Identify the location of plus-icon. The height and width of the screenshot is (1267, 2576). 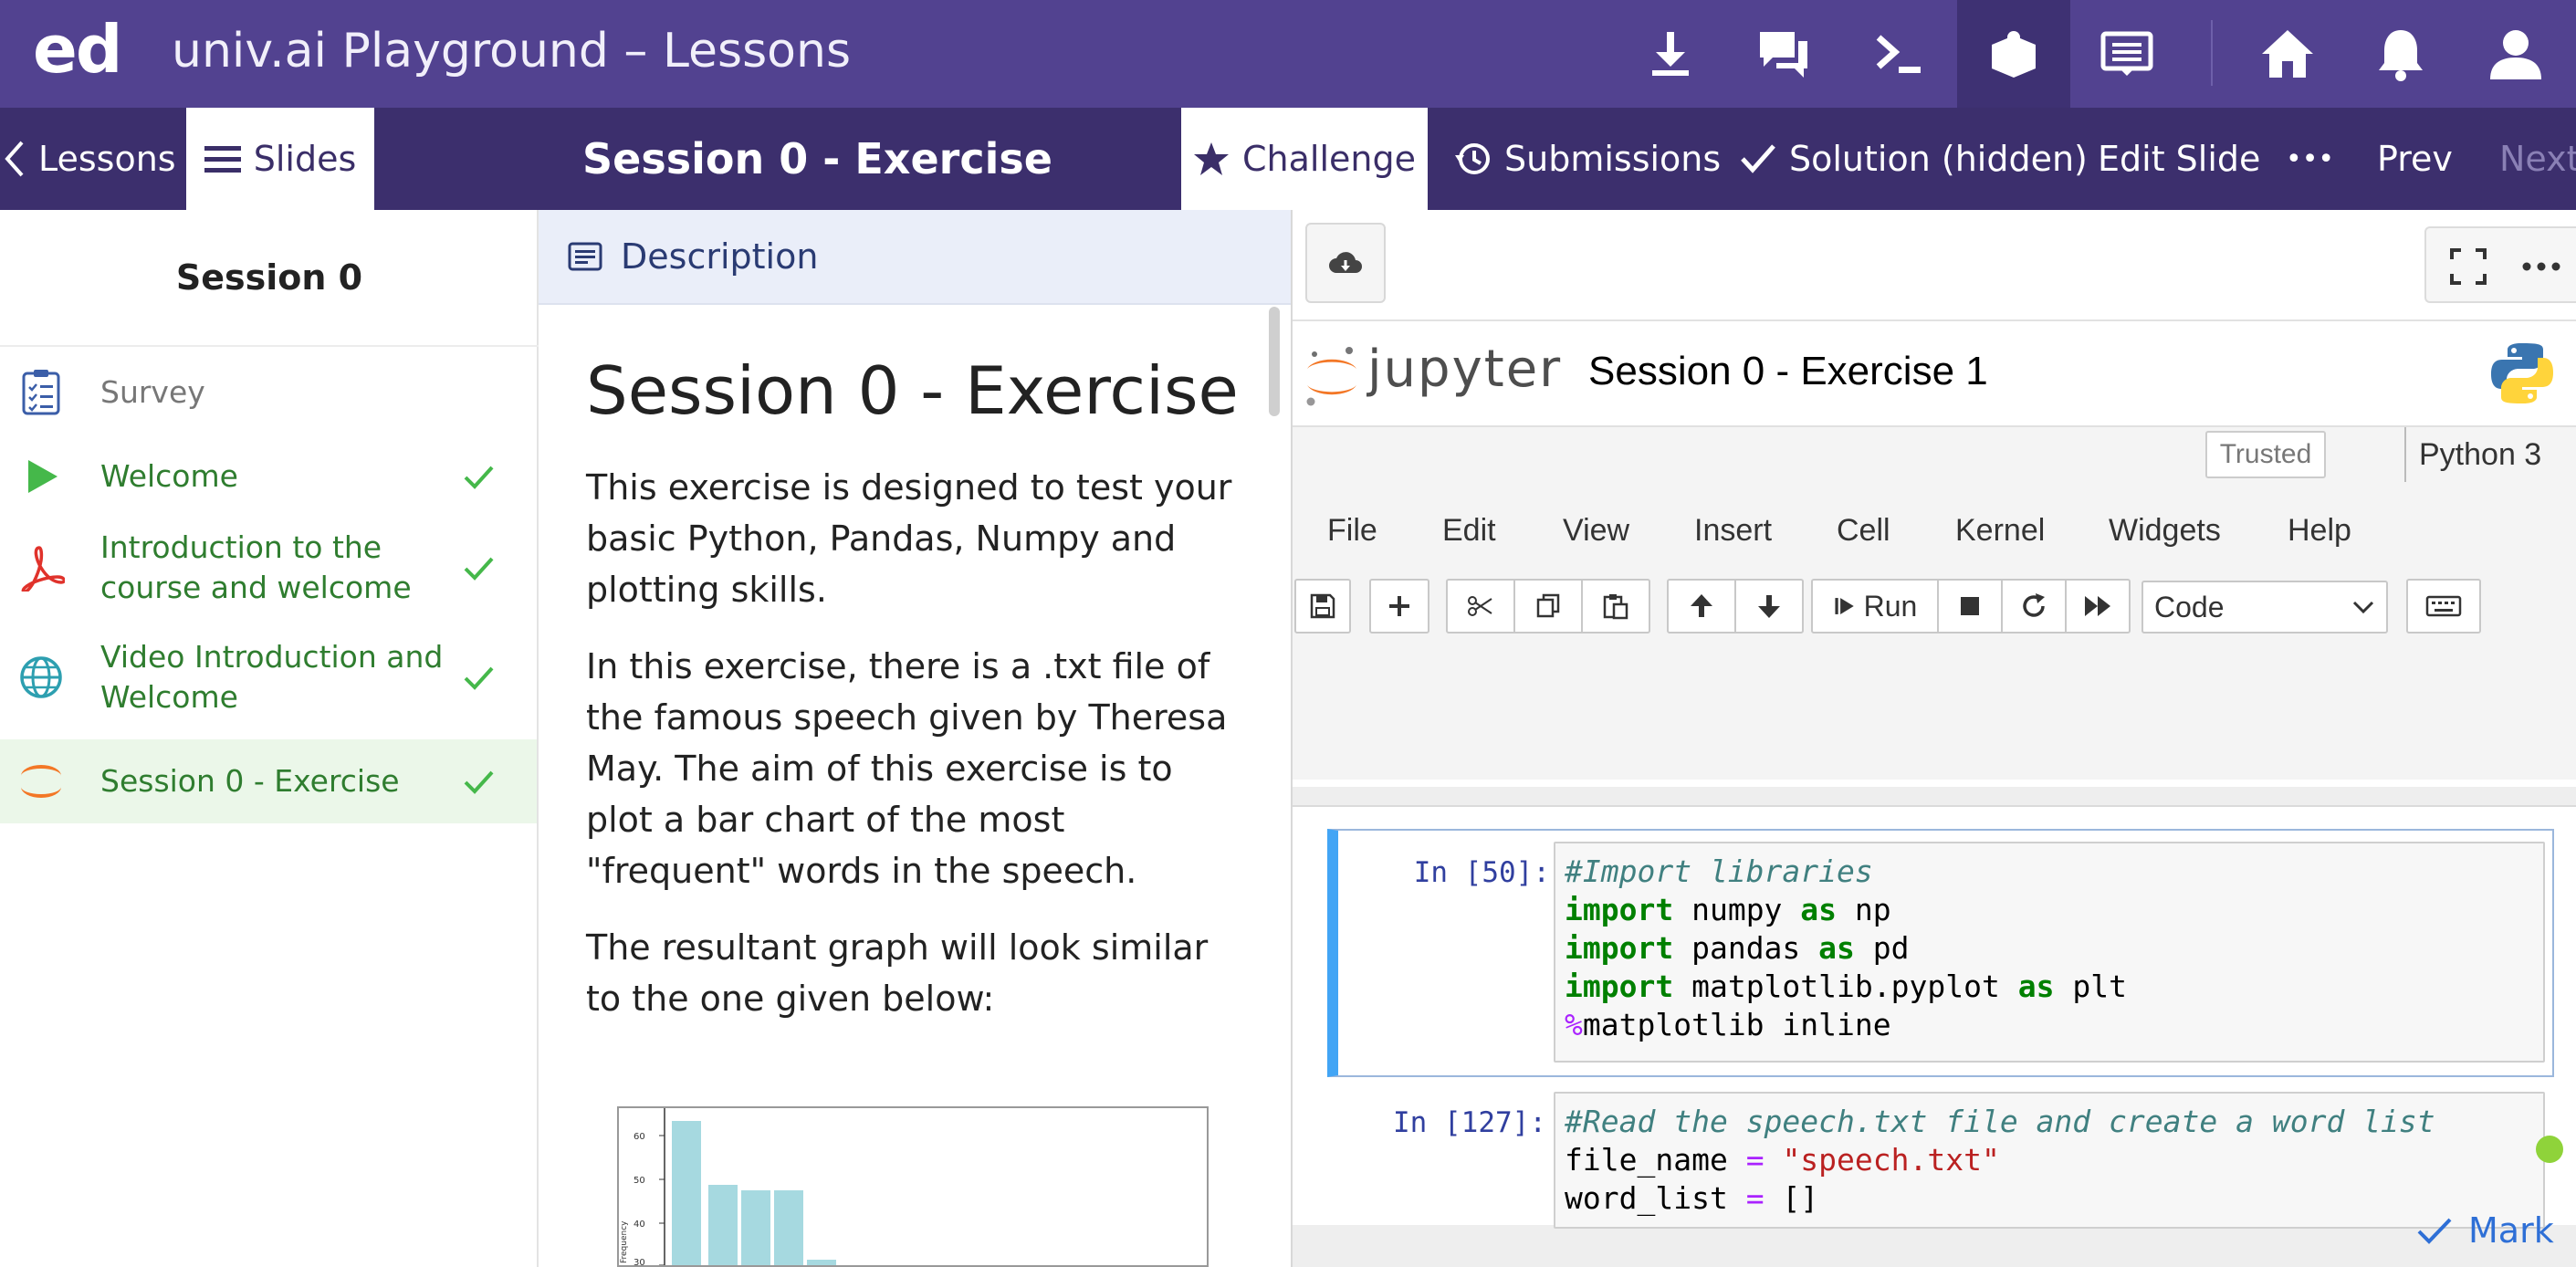
(1399, 606).